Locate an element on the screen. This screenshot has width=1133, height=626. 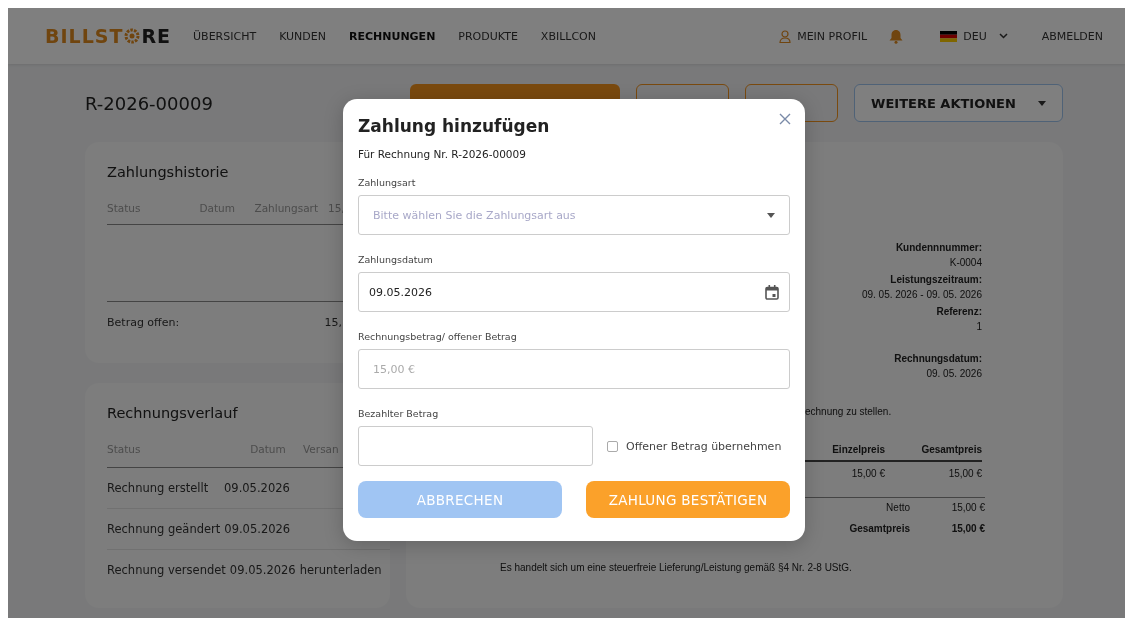
total-label: Netto is located at coordinates (897, 507).